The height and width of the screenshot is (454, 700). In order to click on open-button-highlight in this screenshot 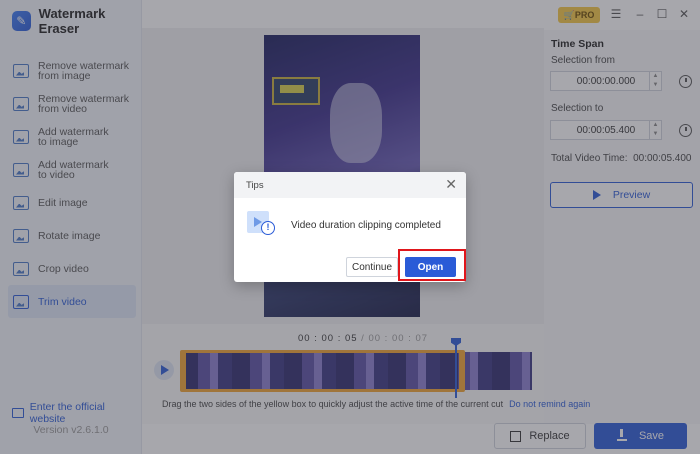, I will do `click(432, 265)`.